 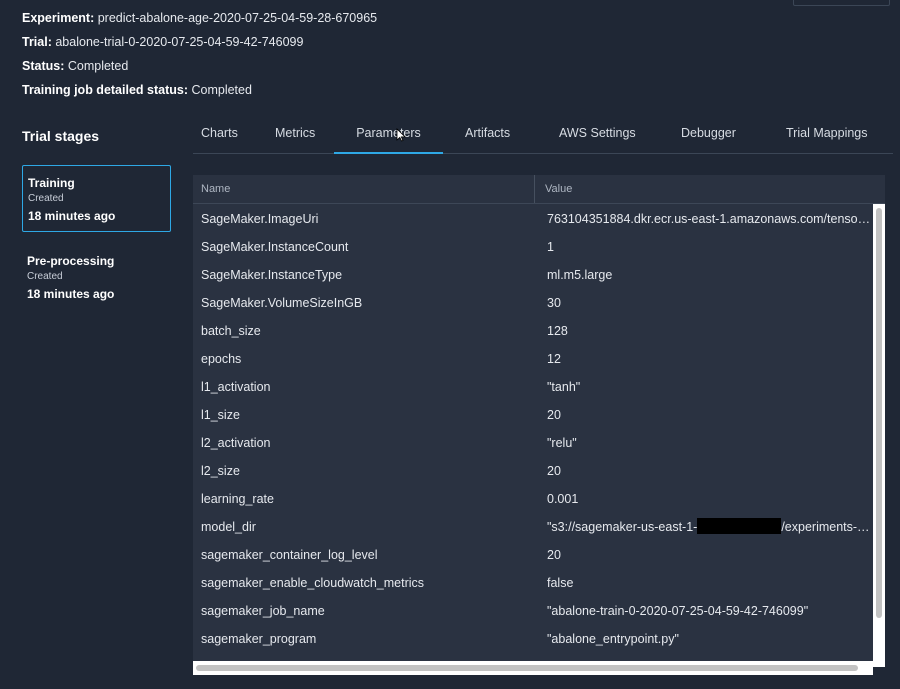 What do you see at coordinates (211, 189) in the screenshot?
I see `column-header-name: Name` at bounding box center [211, 189].